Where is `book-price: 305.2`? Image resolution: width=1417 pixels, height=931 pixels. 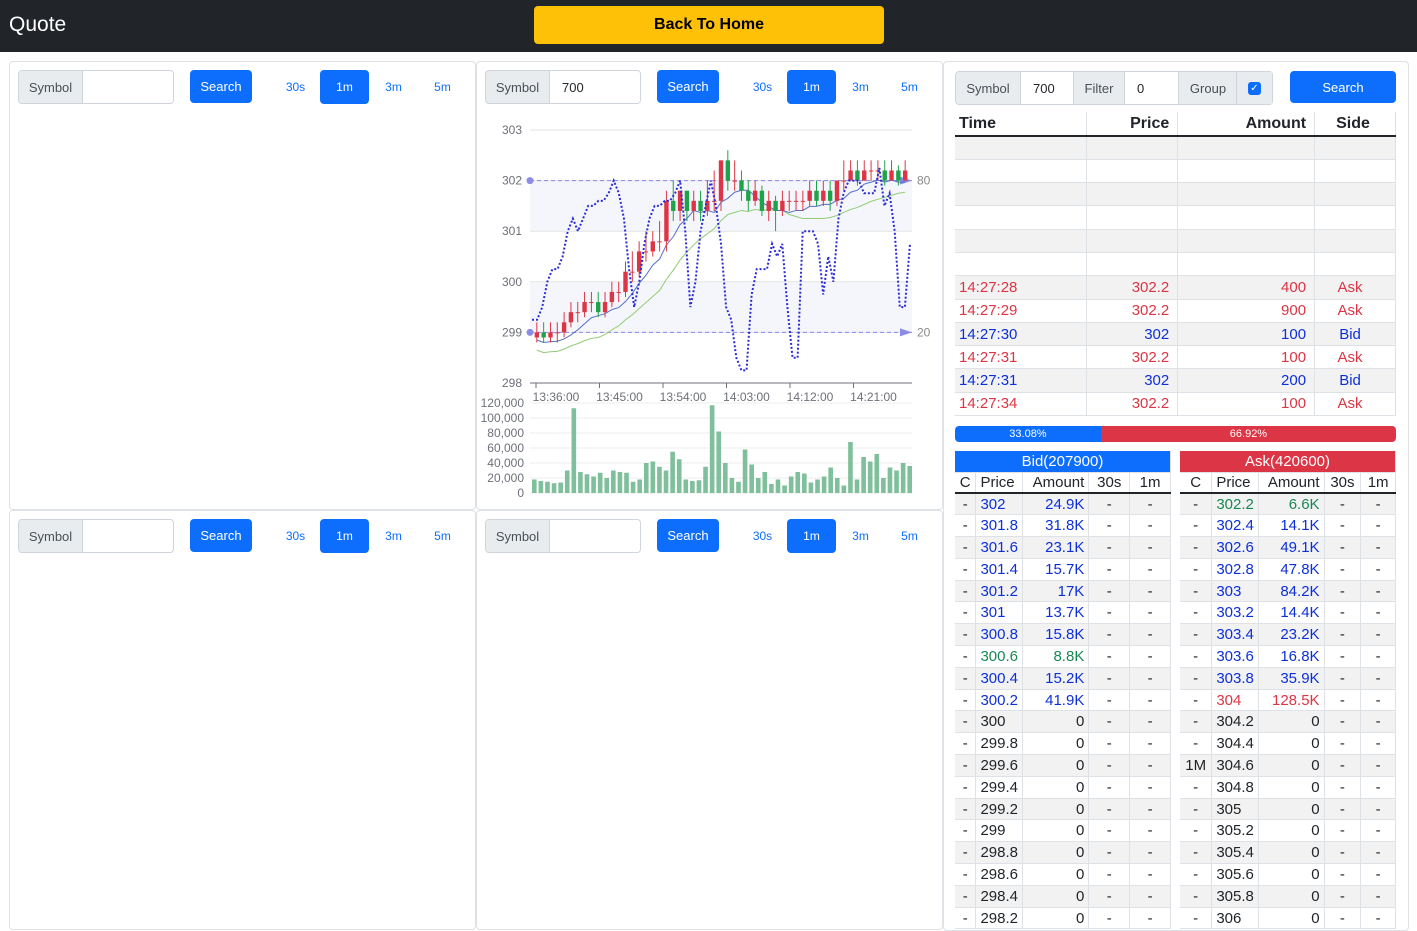 book-price: 305.2 is located at coordinates (1235, 831).